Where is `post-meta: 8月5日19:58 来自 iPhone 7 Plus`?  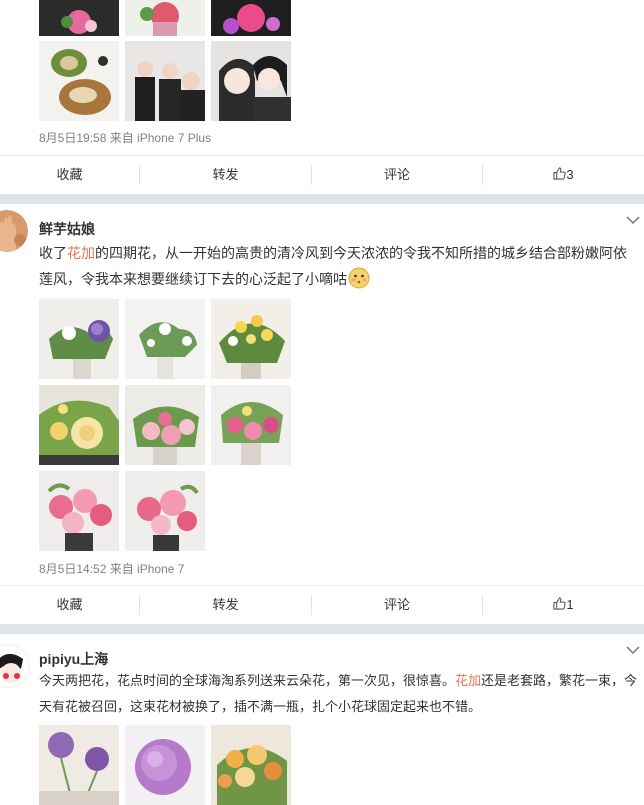 post-meta: 8月5日19:58 来自 iPhone 7 Plus is located at coordinates (125, 138).